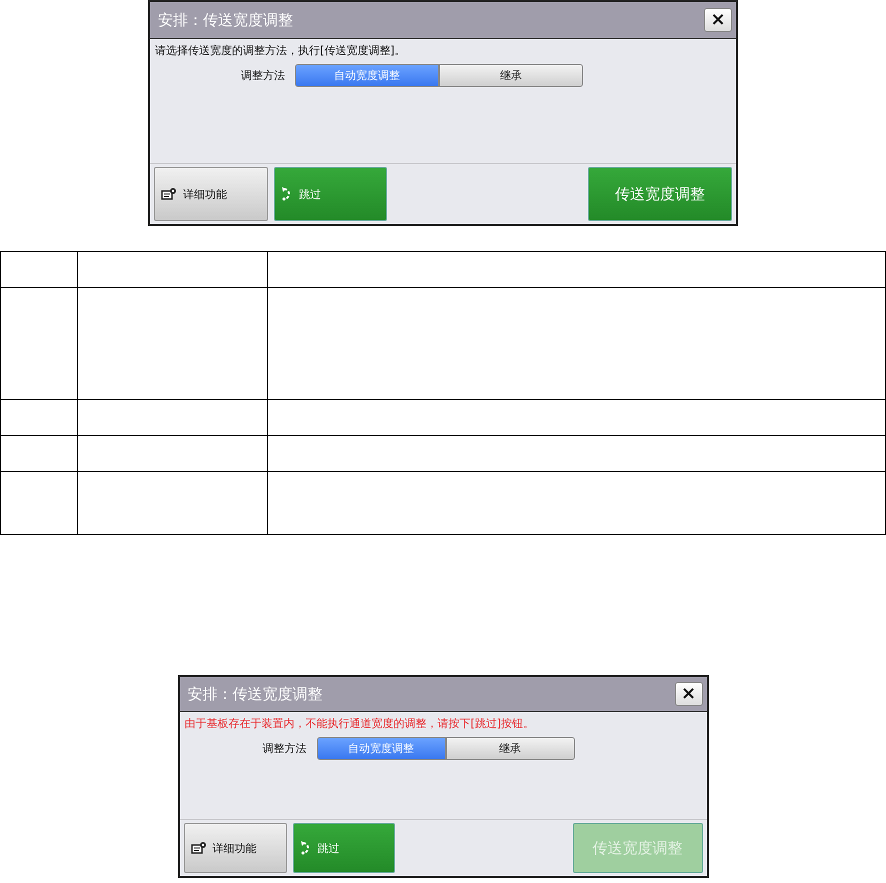 The image size is (886, 883). What do you see at coordinates (281, 50) in the screenshot?
I see `instruction-text: 请选择传送宽度的调整方法，执行[传送宽度调整]。` at bounding box center [281, 50].